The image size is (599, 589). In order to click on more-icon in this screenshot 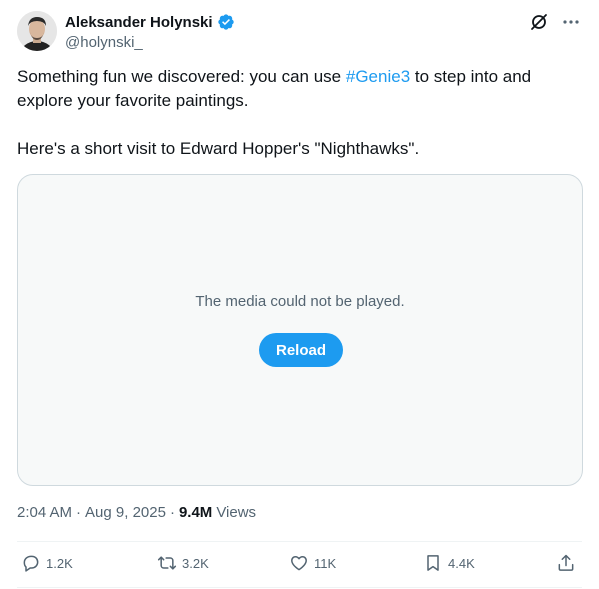, I will do `click(571, 22)`.